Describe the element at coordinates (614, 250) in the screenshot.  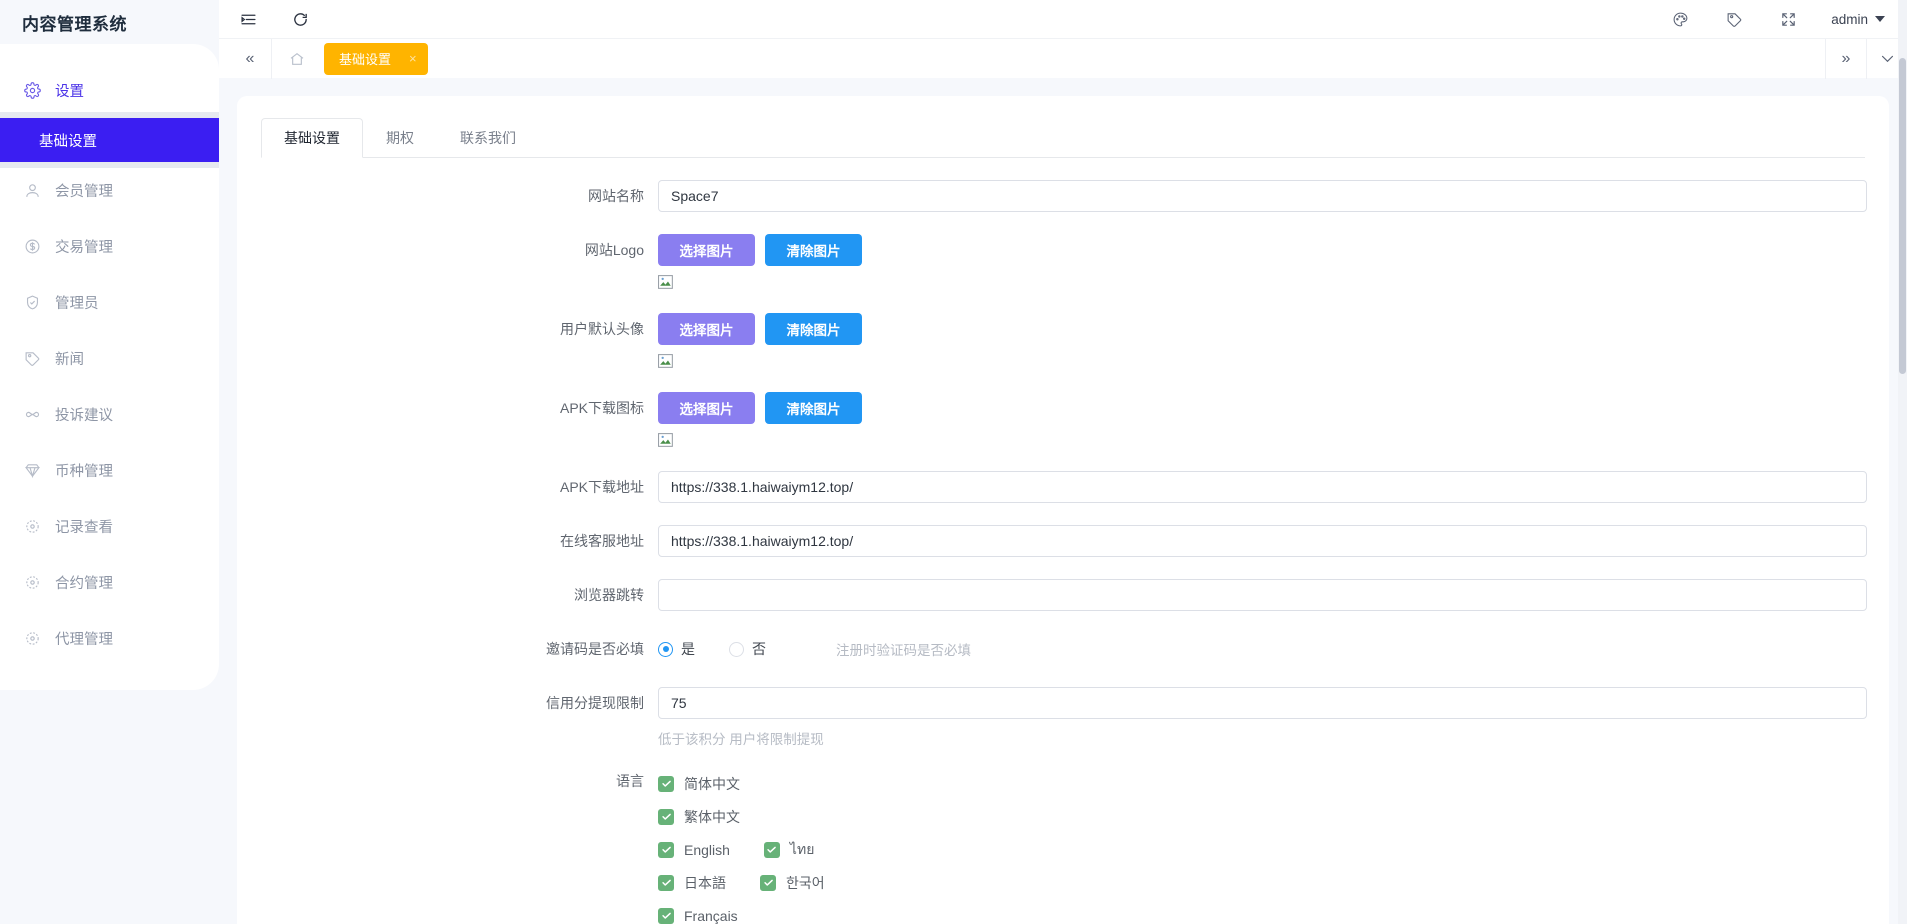
I see `field-label: 网站Logo` at that location.